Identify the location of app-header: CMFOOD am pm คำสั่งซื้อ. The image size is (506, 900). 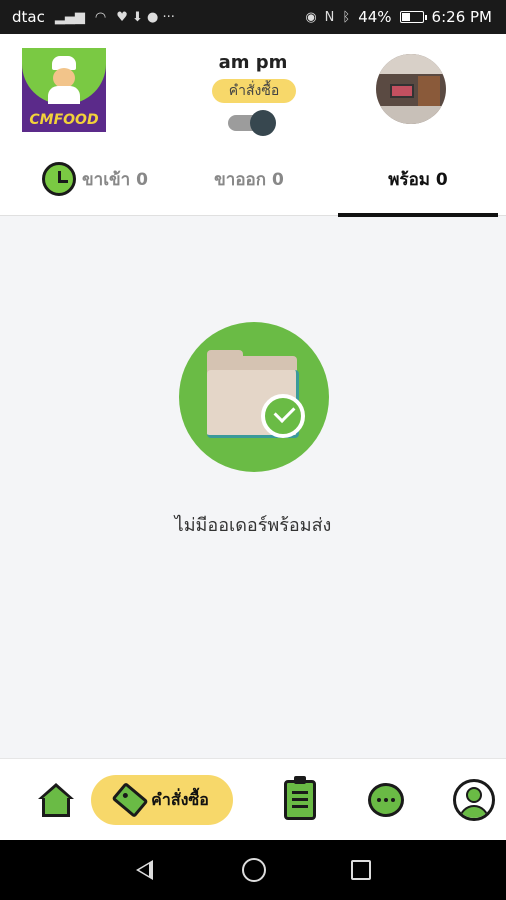
(253, 88).